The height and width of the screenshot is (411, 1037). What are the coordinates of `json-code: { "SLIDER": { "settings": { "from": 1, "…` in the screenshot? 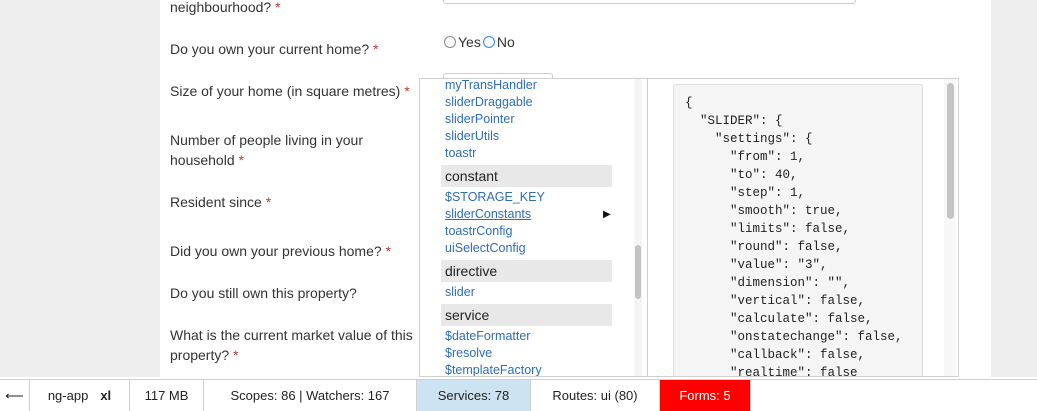 It's located at (794, 236).